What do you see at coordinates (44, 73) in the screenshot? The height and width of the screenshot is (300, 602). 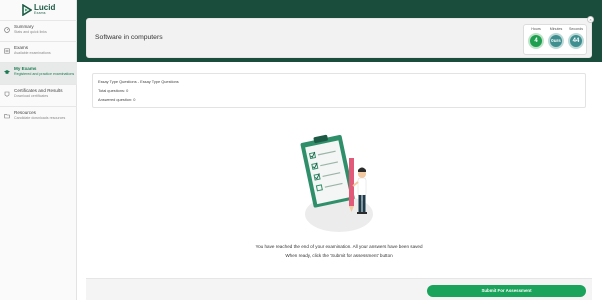 I see `sidebar-item-desc: Registered and practice examinations` at bounding box center [44, 73].